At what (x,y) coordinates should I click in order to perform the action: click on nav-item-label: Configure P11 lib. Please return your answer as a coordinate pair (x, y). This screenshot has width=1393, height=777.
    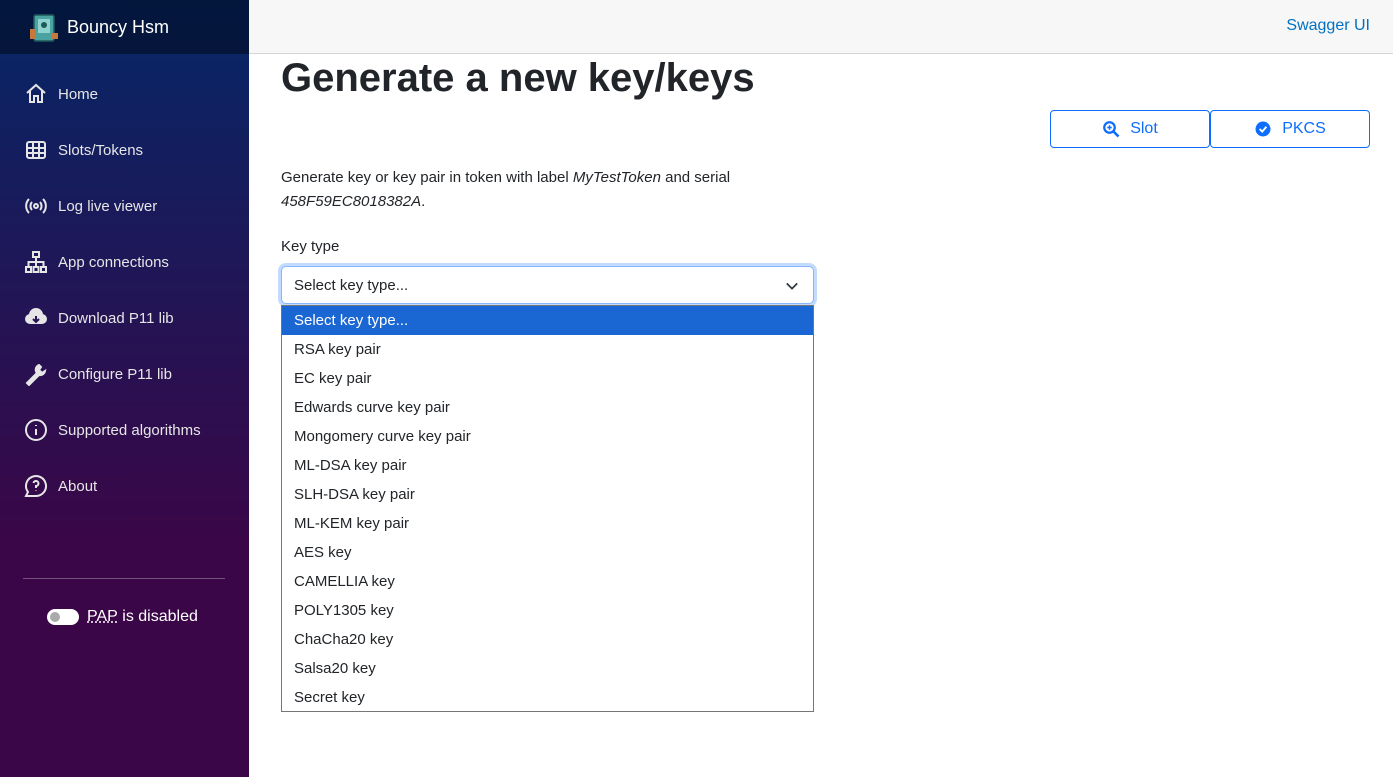
    Looking at the image, I should click on (115, 374).